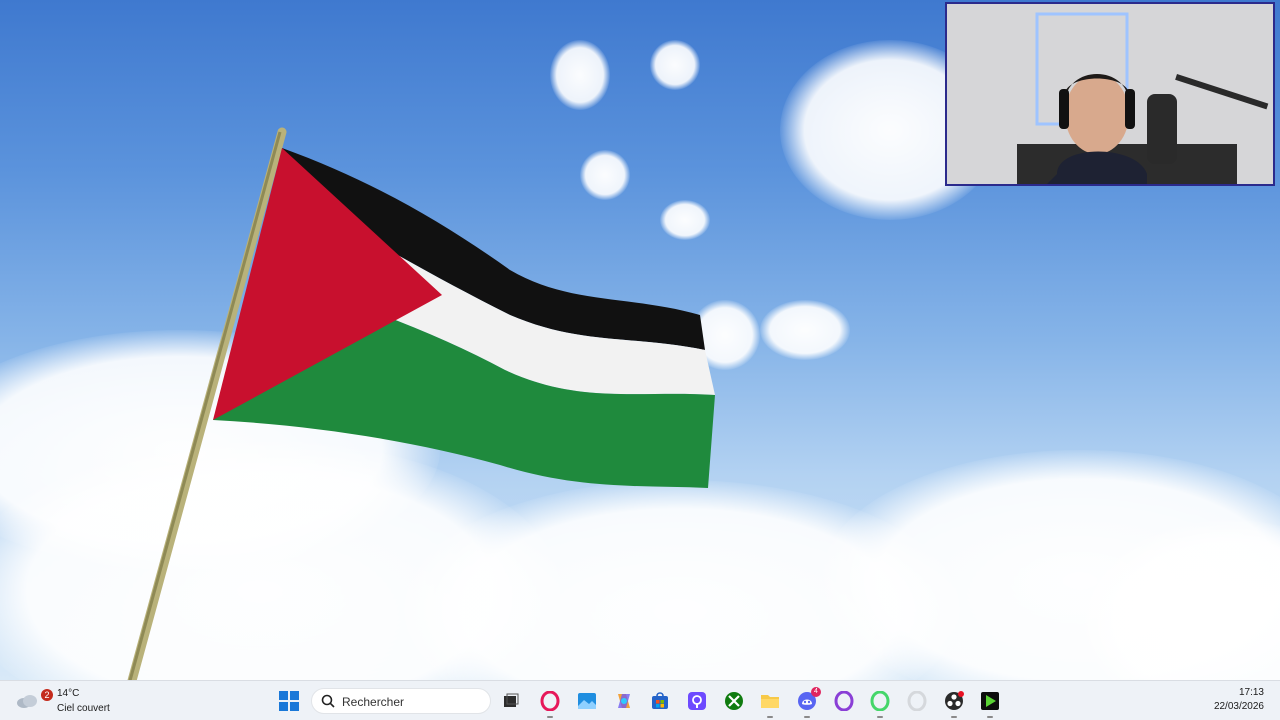 The image size is (1280, 720). What do you see at coordinates (880, 701) in the screenshot?
I see `opera-green-icon` at bounding box center [880, 701].